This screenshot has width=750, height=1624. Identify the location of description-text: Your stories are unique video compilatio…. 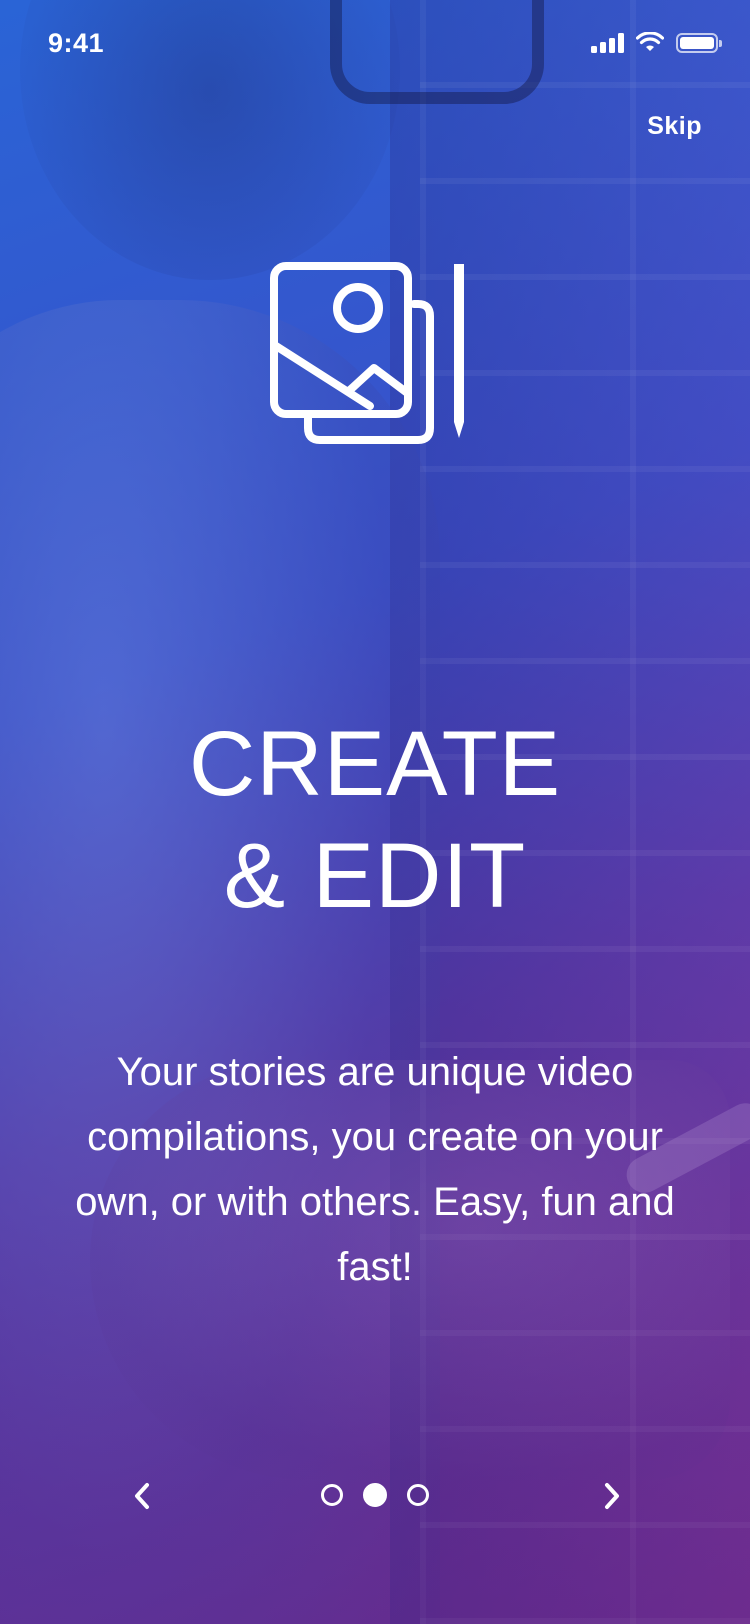
(375, 1169).